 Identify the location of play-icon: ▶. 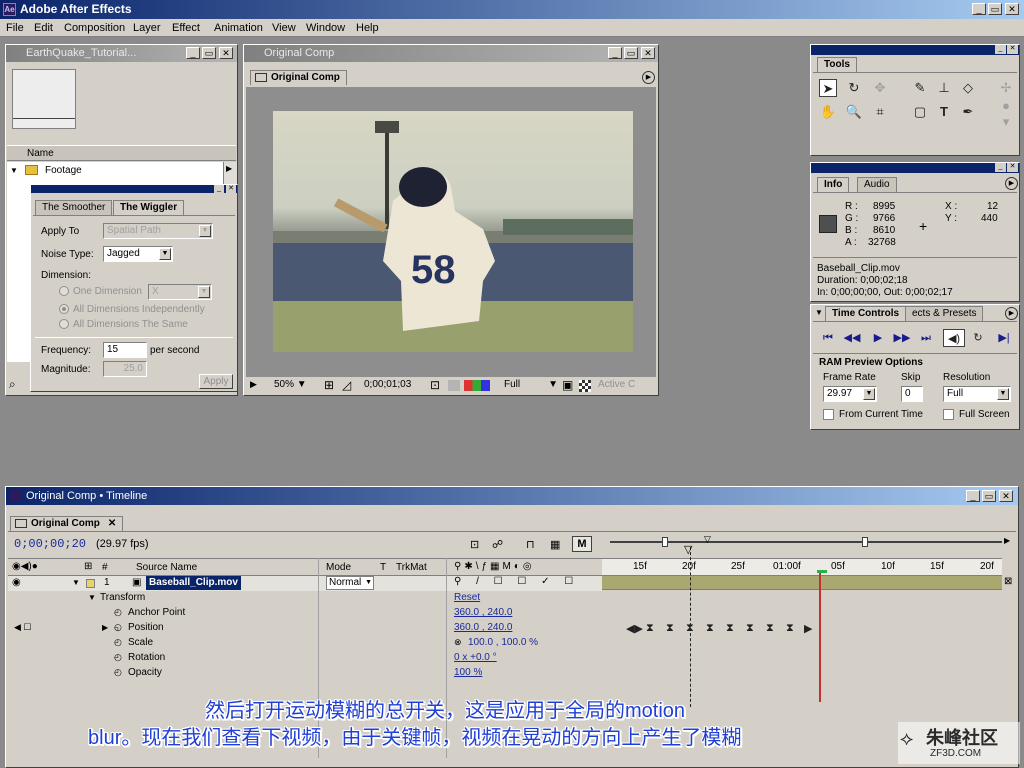
(878, 338).